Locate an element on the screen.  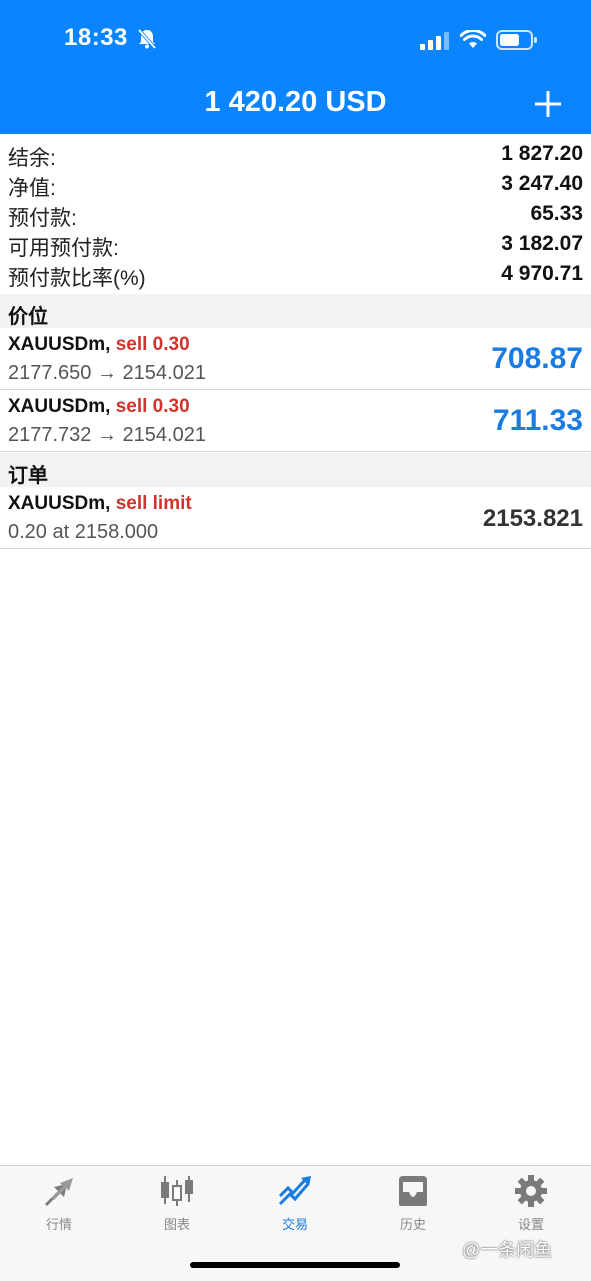
wifi-icon is located at coordinates (473, 39).